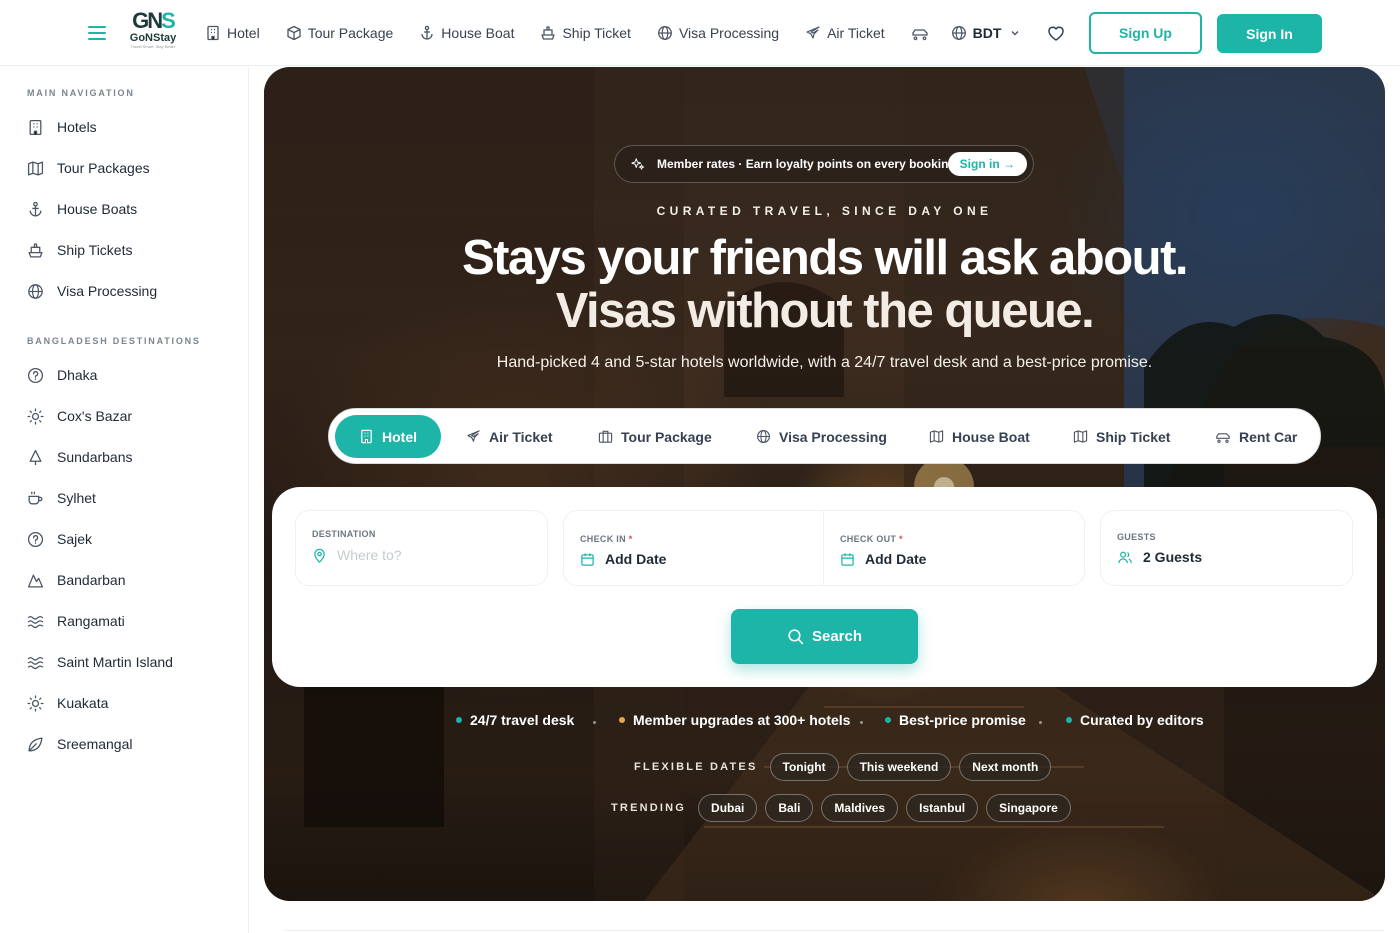 The width and height of the screenshot is (1400, 933). Describe the element at coordinates (35, 375) in the screenshot. I see `help-circle-icon` at that location.